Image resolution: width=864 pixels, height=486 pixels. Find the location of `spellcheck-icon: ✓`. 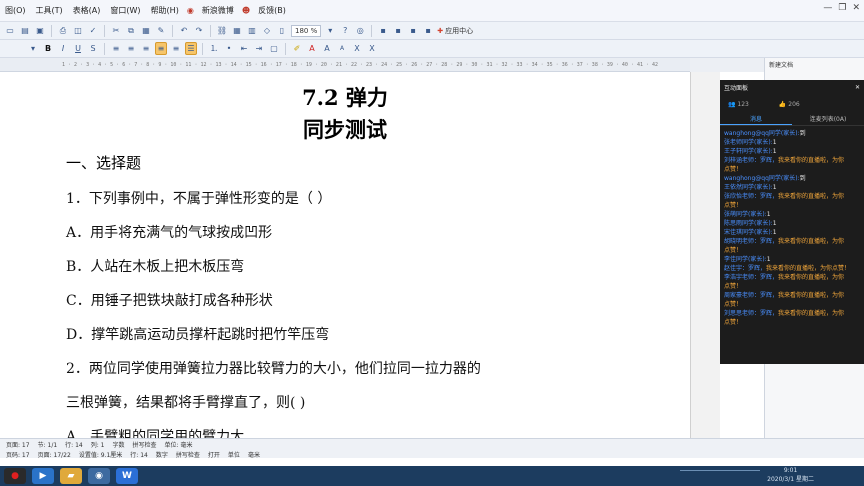

spellcheck-icon: ✓ is located at coordinates (93, 30).